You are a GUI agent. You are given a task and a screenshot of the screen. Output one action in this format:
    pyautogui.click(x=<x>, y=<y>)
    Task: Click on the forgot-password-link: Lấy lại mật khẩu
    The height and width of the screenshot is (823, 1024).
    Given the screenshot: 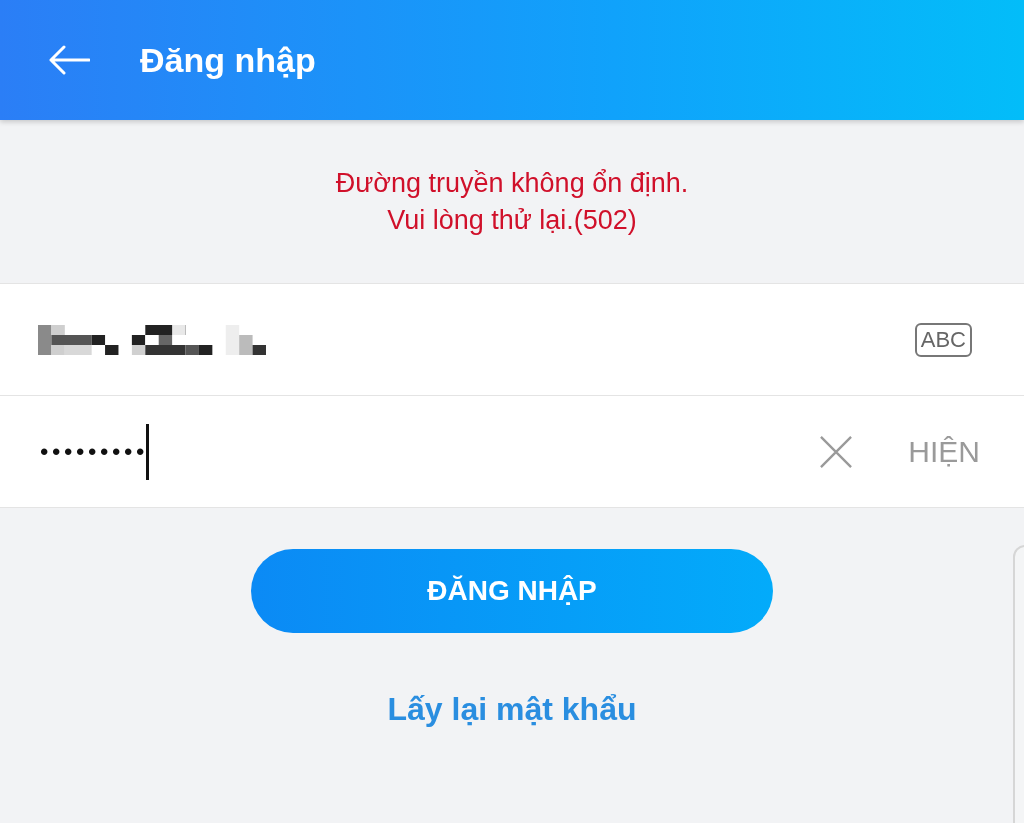 What is the action you would take?
    pyautogui.click(x=512, y=709)
    